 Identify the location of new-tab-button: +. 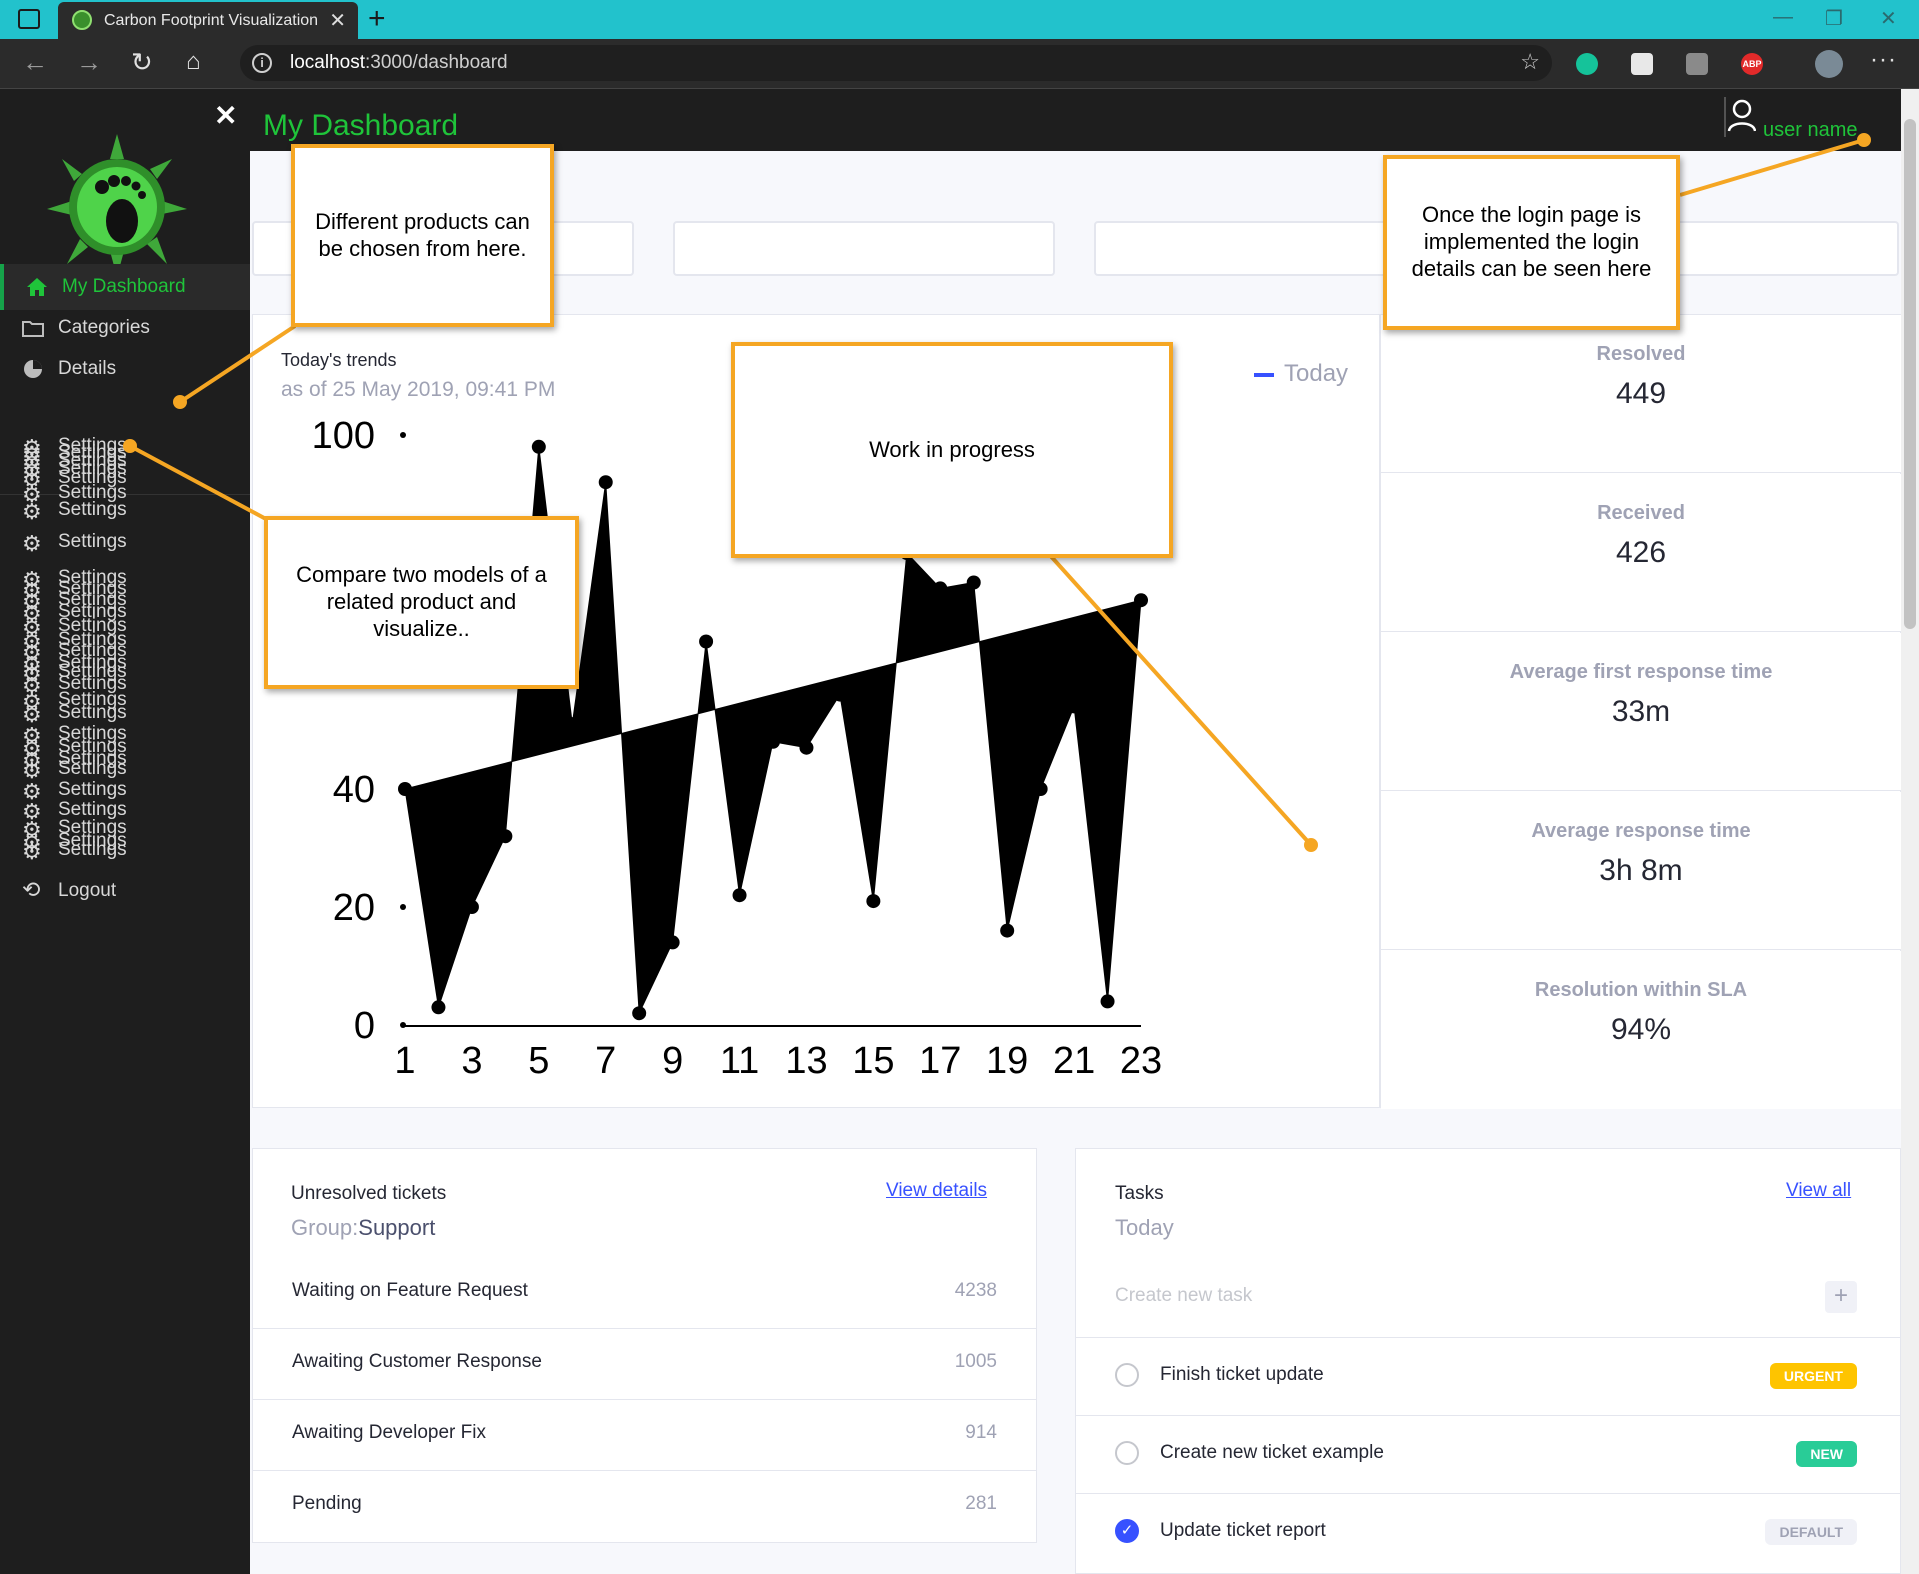
(377, 19).